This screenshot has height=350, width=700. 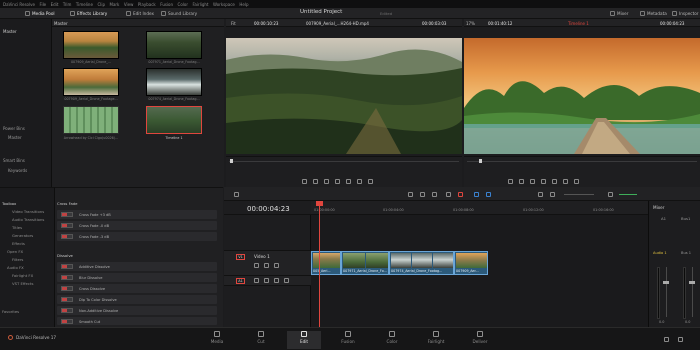 What do you see at coordinates (276, 265) in the screenshot?
I see `track-visible-icon` at bounding box center [276, 265].